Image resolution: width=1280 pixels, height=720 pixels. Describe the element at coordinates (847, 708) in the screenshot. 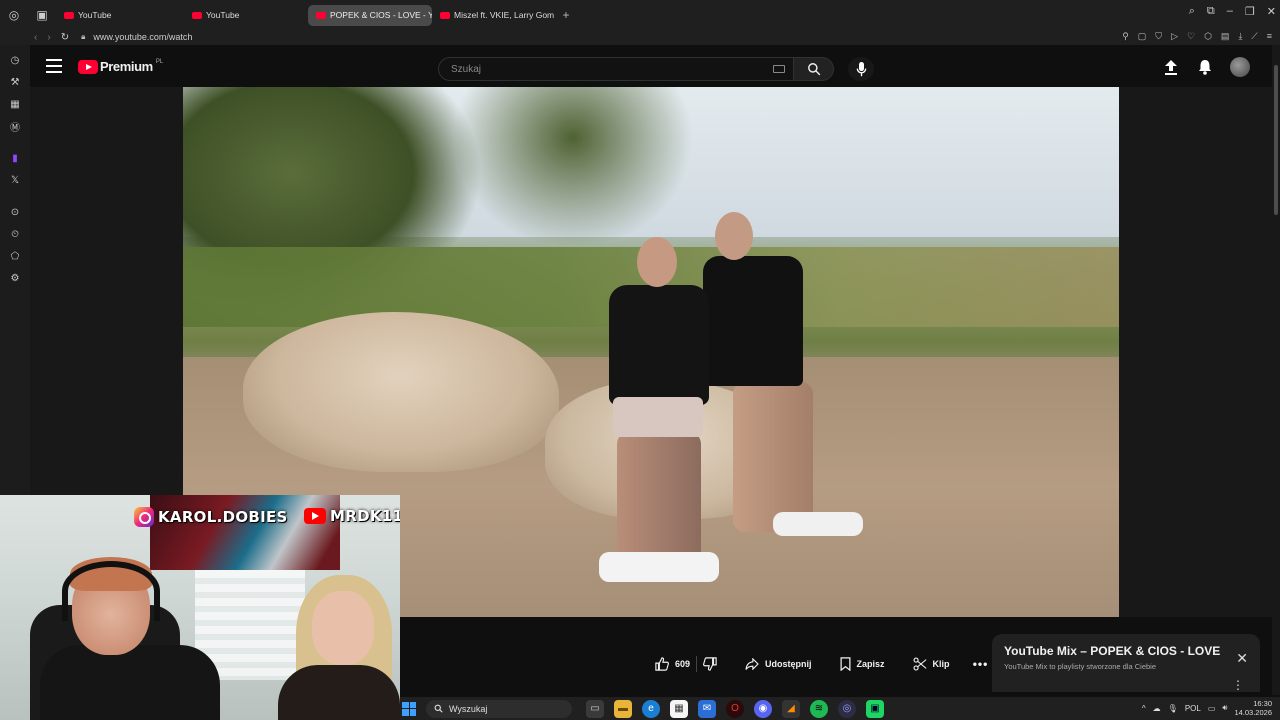

I see `obs-icon: ◎` at that location.